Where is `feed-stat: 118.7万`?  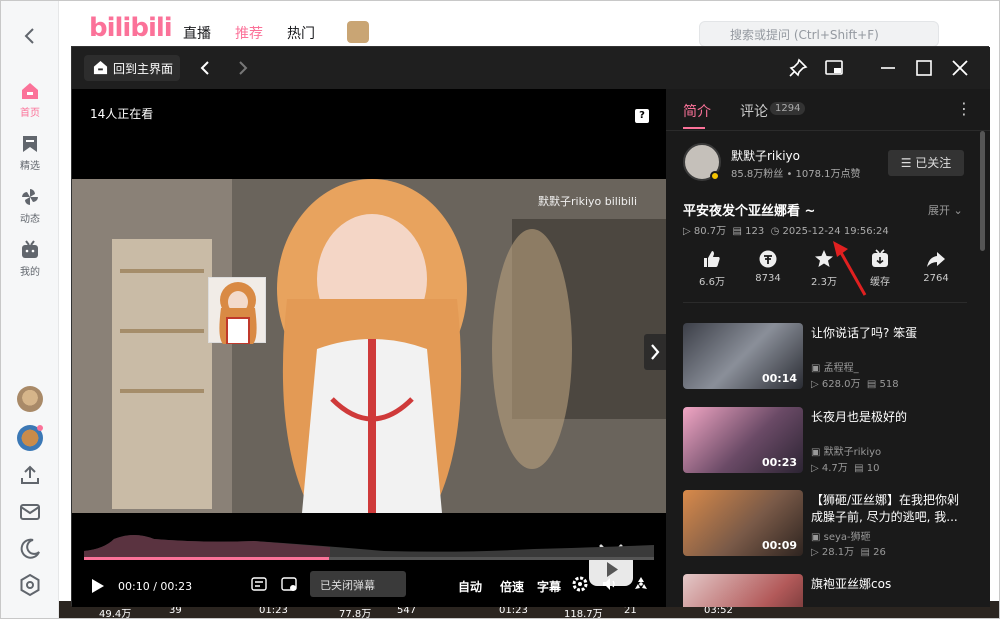
feed-stat: 118.7万 is located at coordinates (583, 614).